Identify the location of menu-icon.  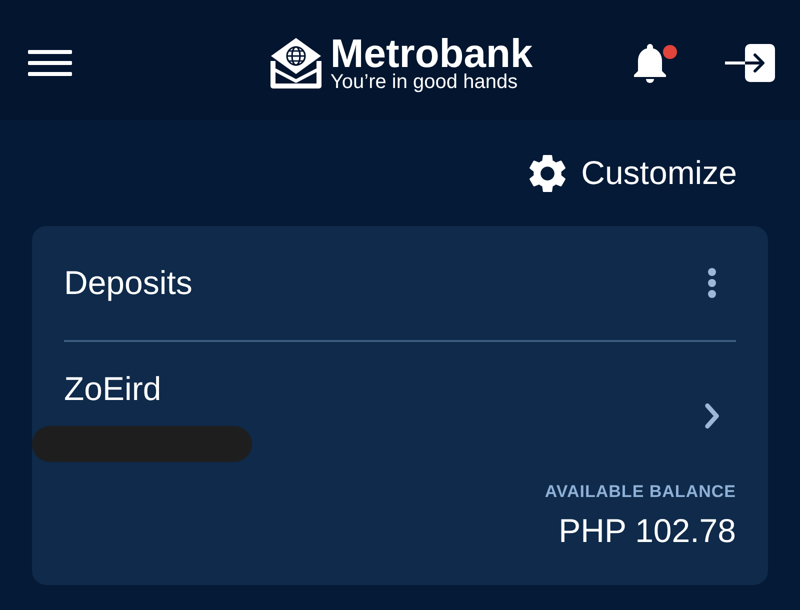
(50, 63).